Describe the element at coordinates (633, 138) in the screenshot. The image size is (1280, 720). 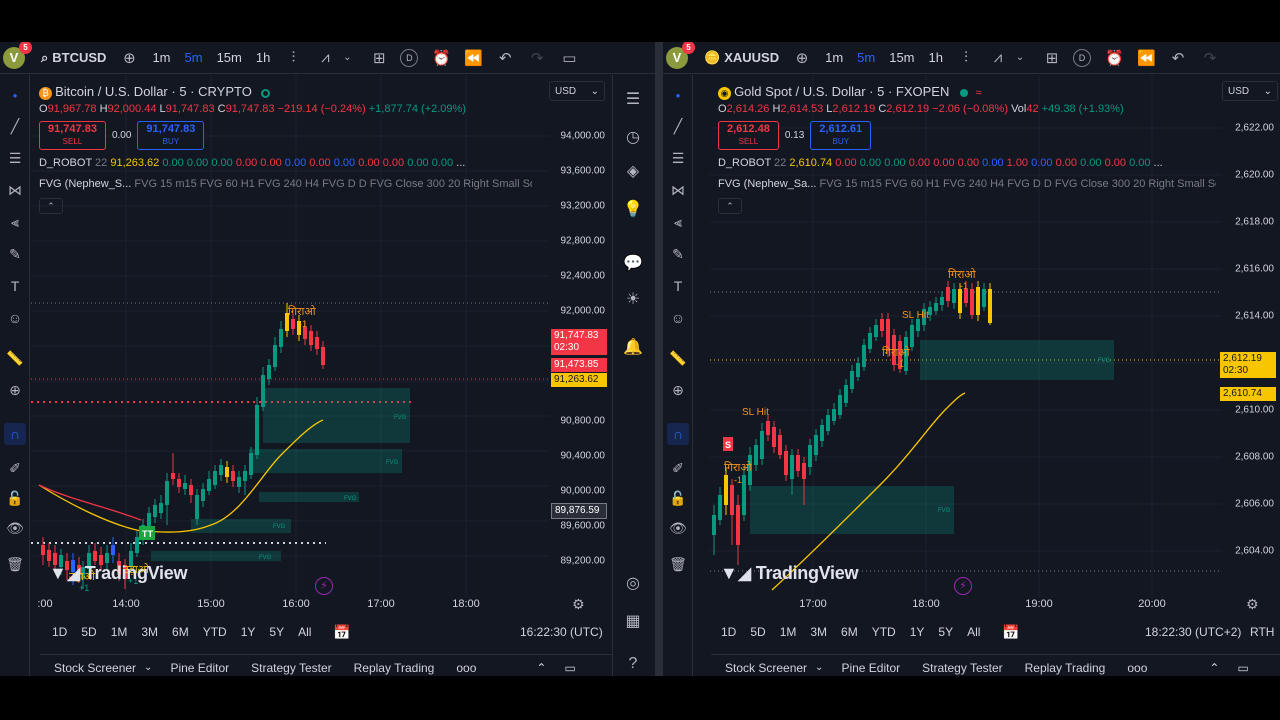
I see `alerts-clock-icon: ◷` at that location.